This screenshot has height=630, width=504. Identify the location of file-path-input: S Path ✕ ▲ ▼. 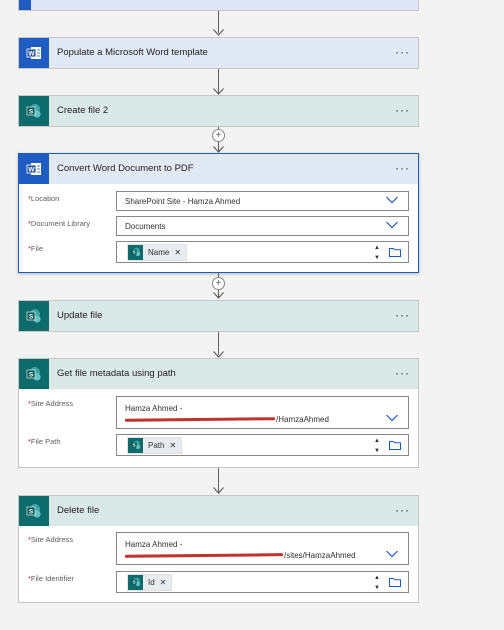
(262, 445).